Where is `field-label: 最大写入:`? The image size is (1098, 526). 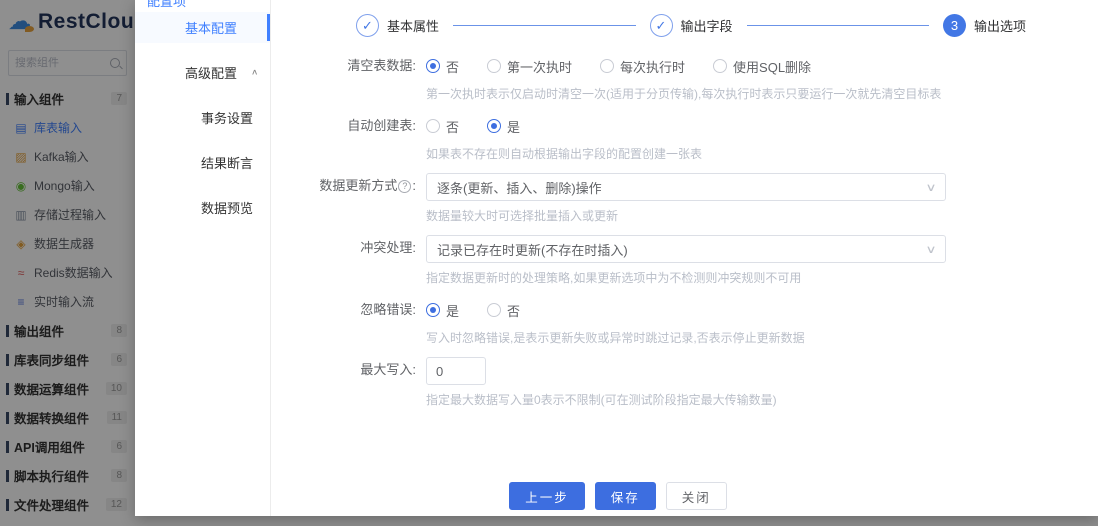
field-label: 最大写入: is located at coordinates (388, 369).